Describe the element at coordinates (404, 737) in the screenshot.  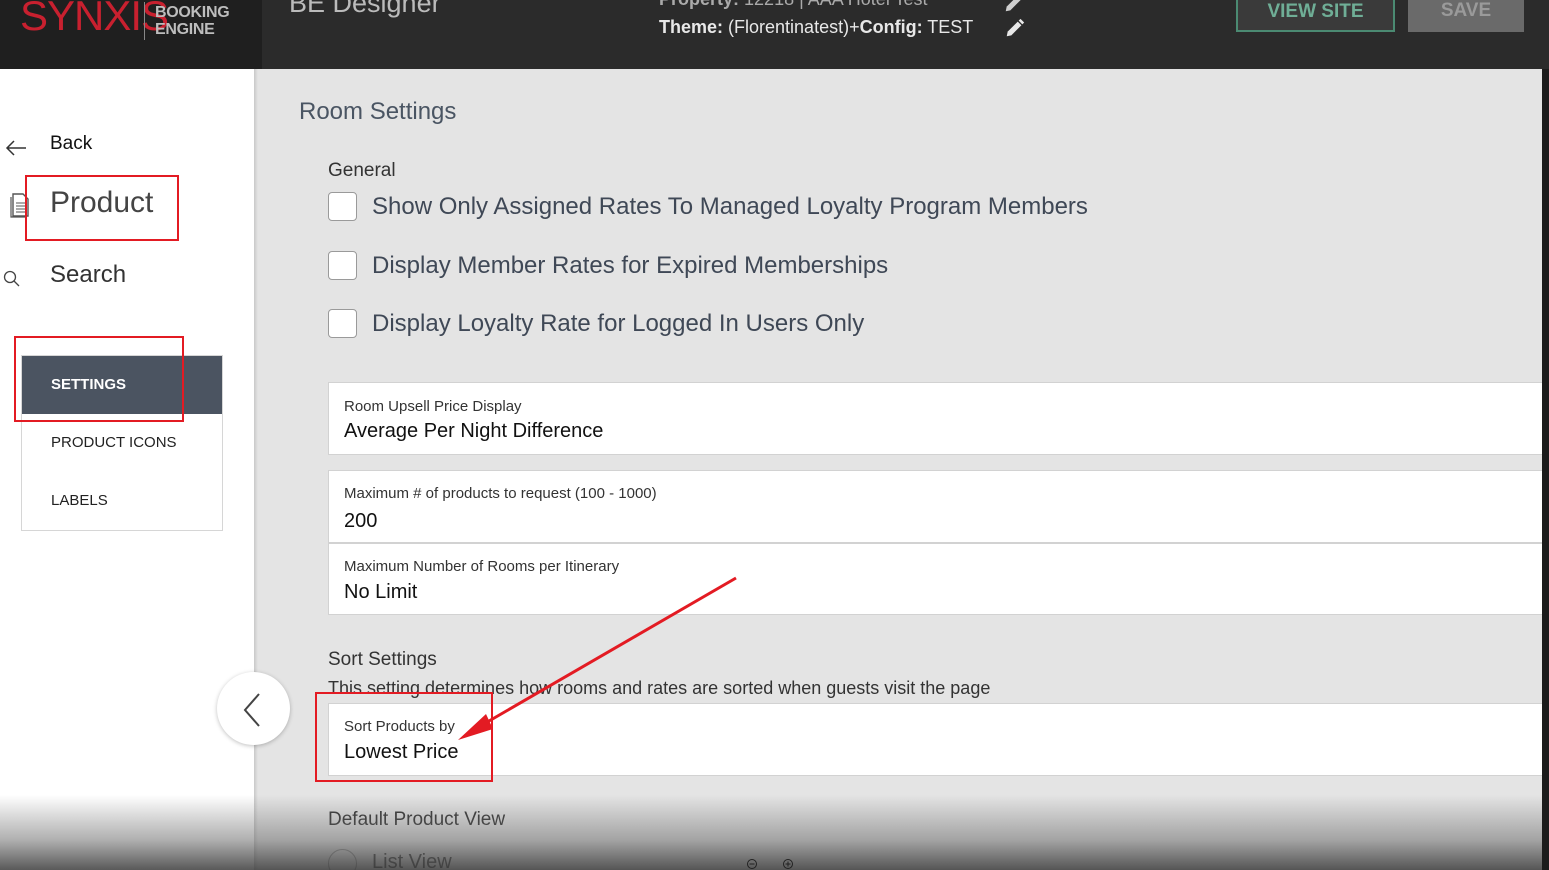
I see `annotation-box-sort-field` at that location.